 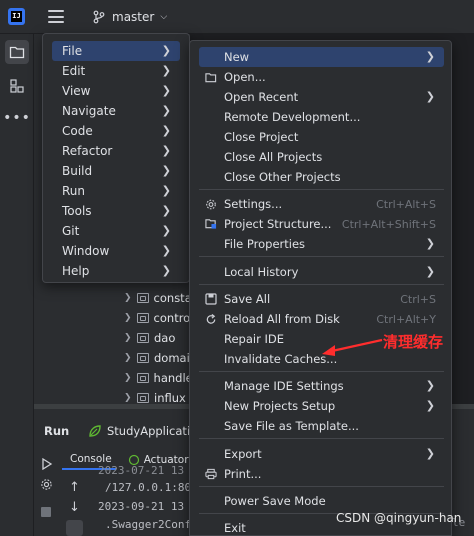 I want to click on reload-icon, so click(x=211, y=318).